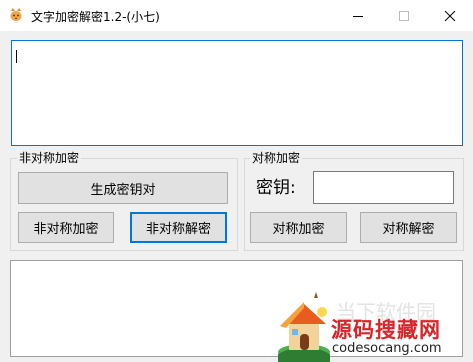 This screenshot has height=362, width=473. I want to click on asymmetric-group-label: 非对称加密, so click(49, 158).